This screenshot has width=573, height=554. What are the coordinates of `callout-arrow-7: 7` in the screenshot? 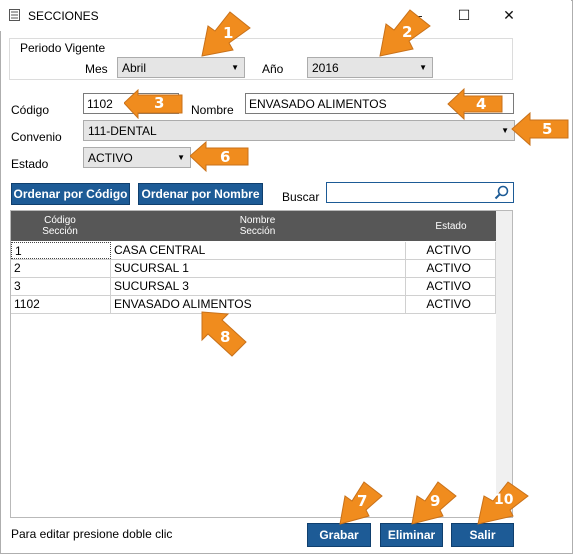 It's located at (360, 503).